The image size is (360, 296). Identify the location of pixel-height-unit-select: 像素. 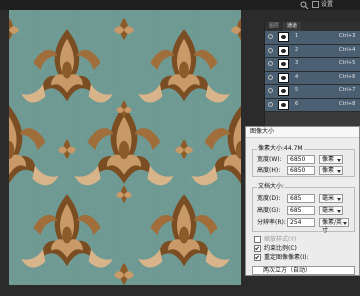
(331, 170).